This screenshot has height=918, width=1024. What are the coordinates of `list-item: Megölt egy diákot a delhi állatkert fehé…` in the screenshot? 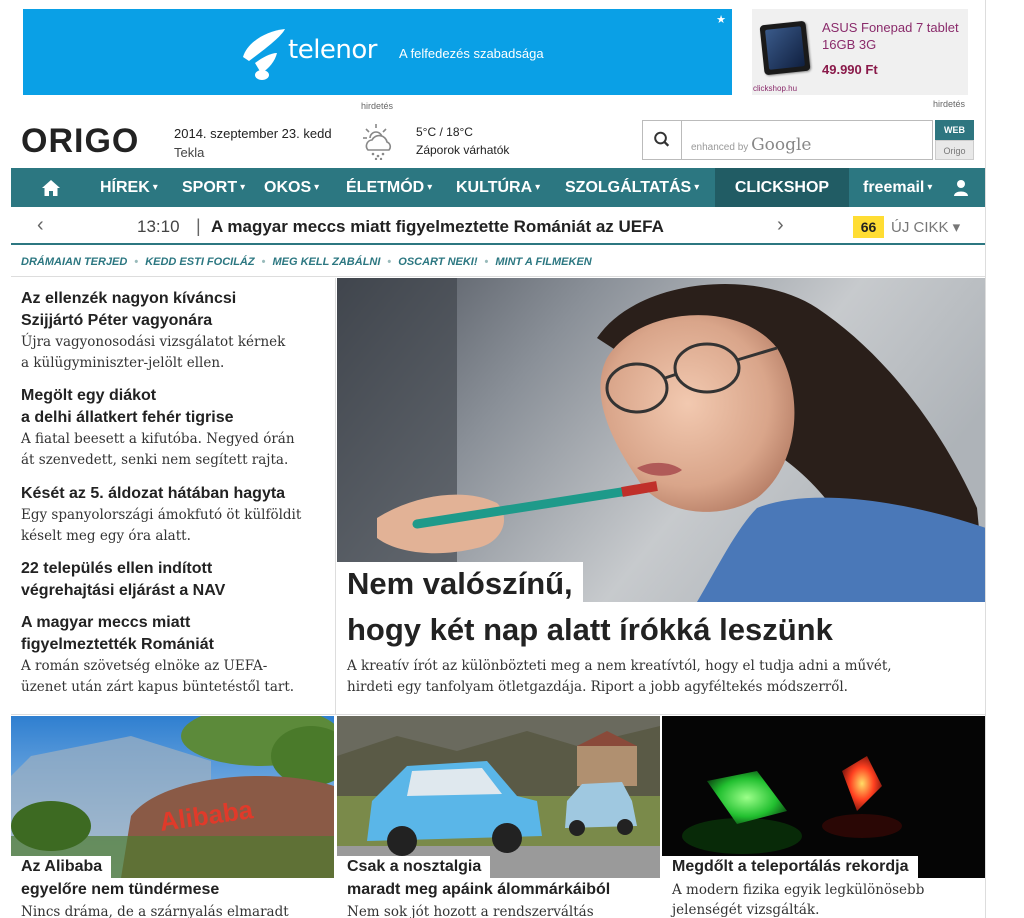 It's located at (176, 428).